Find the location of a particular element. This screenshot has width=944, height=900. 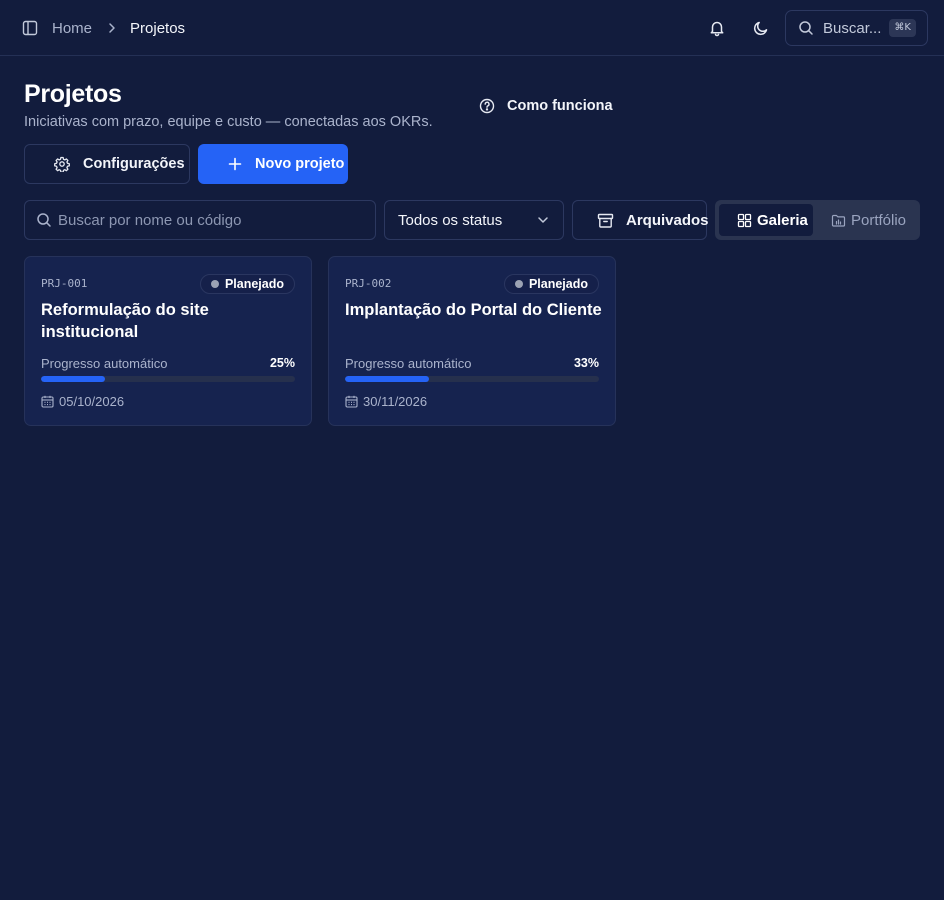

project-title: Reformulação do site institucional is located at coordinates (125, 321).